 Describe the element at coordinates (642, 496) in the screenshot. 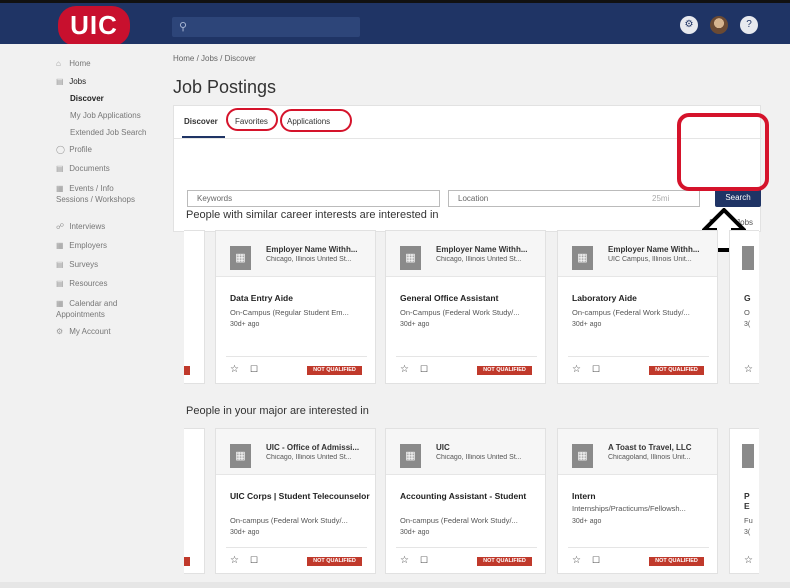

I see `job-title: Intern` at that location.